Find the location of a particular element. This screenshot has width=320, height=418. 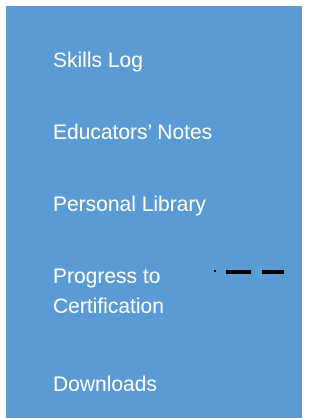

menu-item-educators-notes: Educators’ Notes is located at coordinates (132, 133).